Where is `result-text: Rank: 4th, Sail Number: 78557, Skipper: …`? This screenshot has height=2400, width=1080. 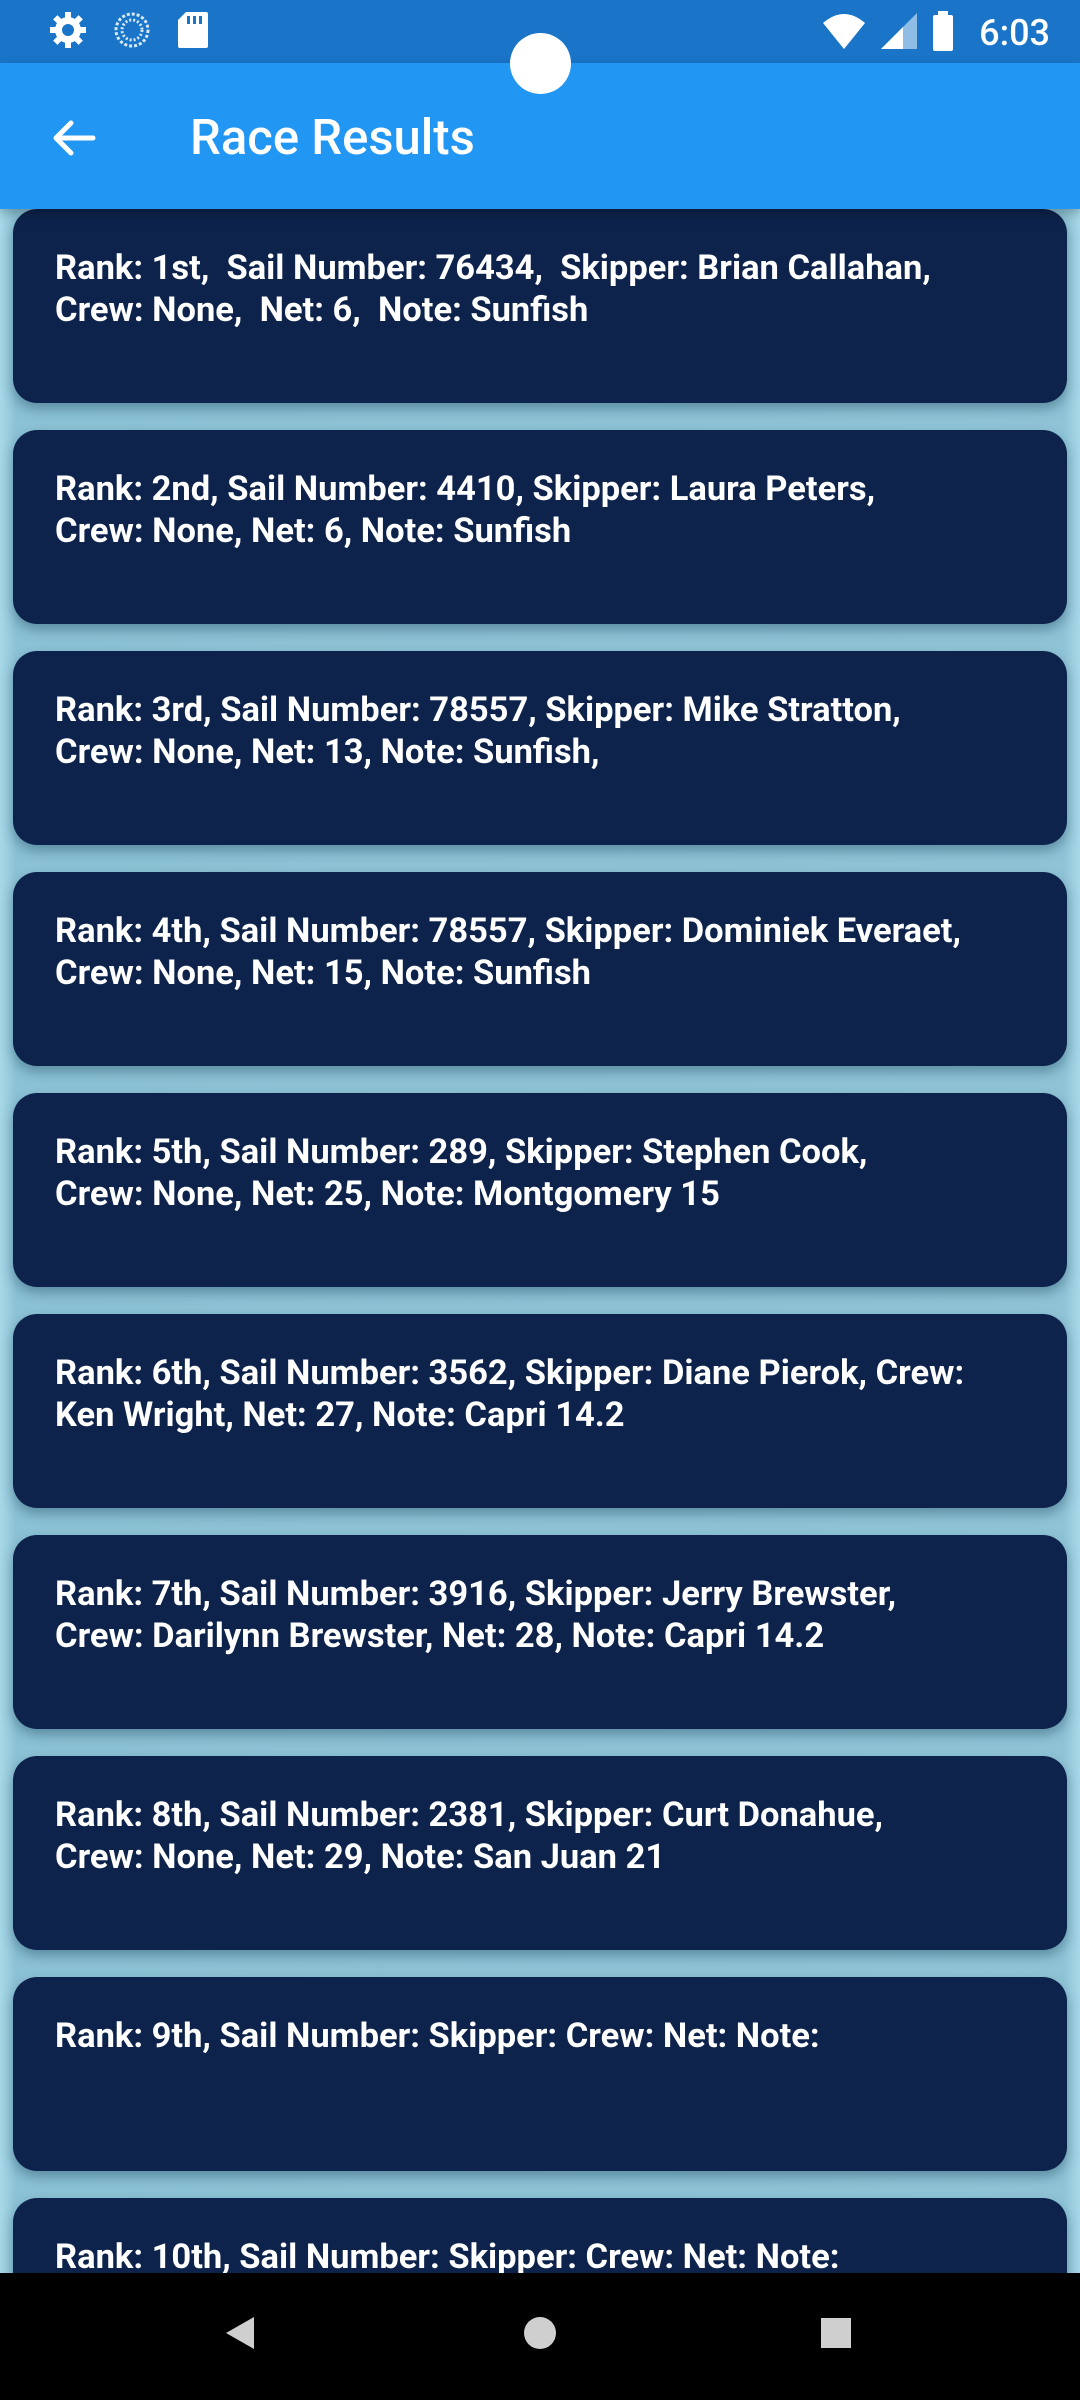
result-text: Rank: 4th, Sail Number: 78557, Skipper: … is located at coordinates (508, 952).